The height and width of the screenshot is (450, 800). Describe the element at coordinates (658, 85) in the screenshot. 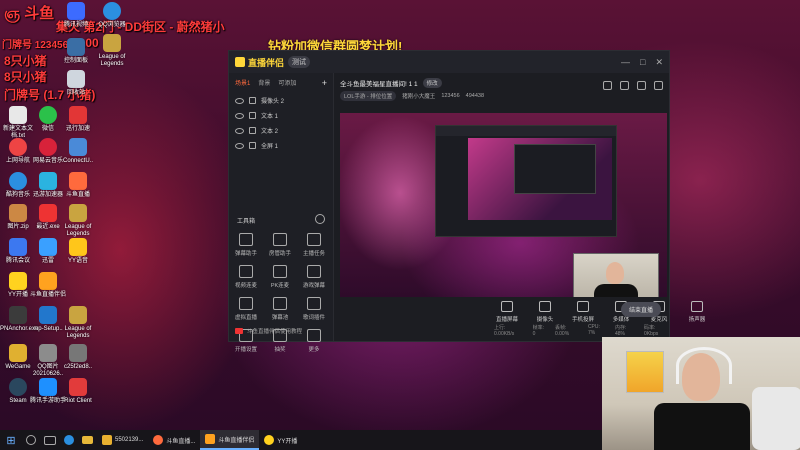

I see `settings-icon` at that location.